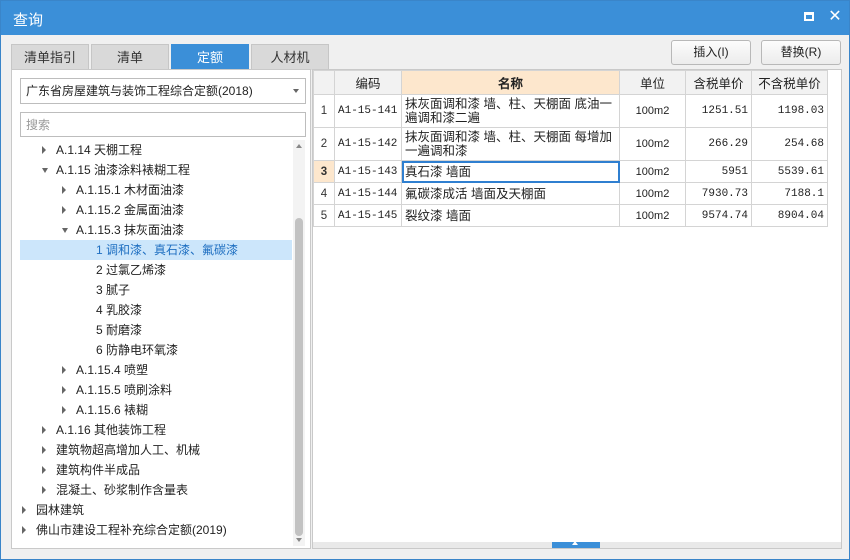 The width and height of the screenshot is (850, 560). I want to click on table-row: 5 A1-15-145 裂纹漆 墙面 100m2 9574.74 8904.04, so click(570, 215).